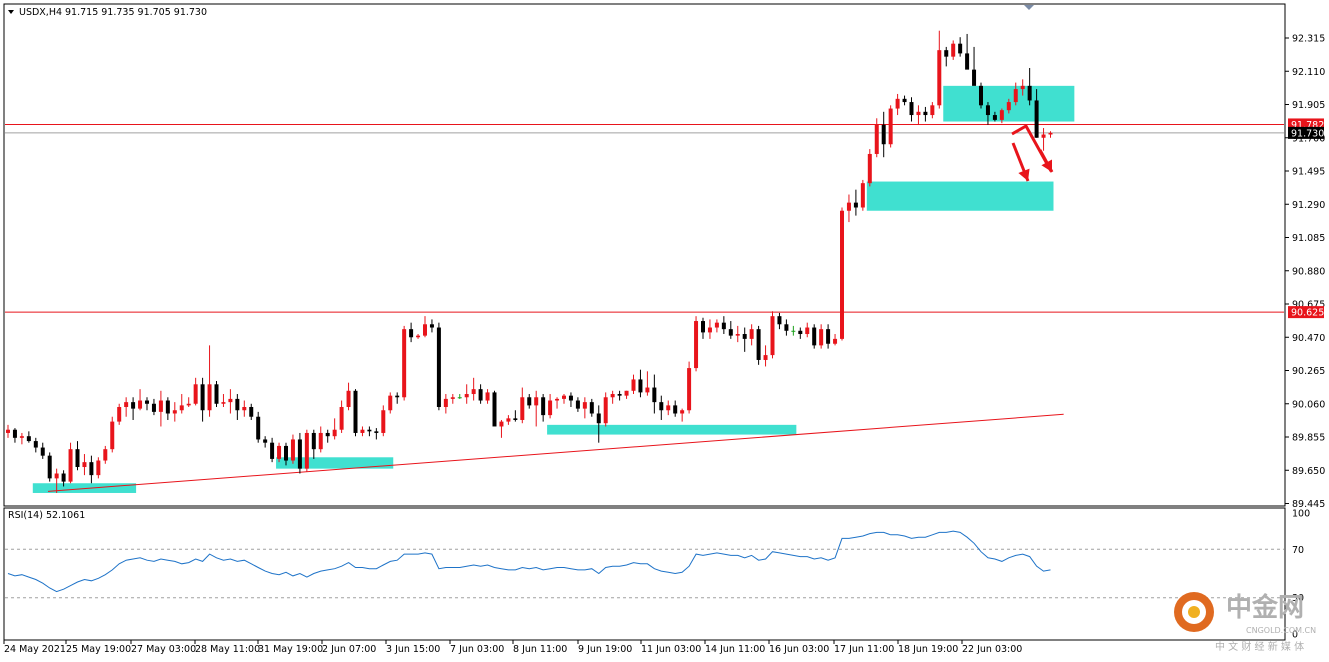 This screenshot has width=1329, height=662. What do you see at coordinates (1308, 238) in the screenshot?
I see `y-tick-label: 91.085` at bounding box center [1308, 238].